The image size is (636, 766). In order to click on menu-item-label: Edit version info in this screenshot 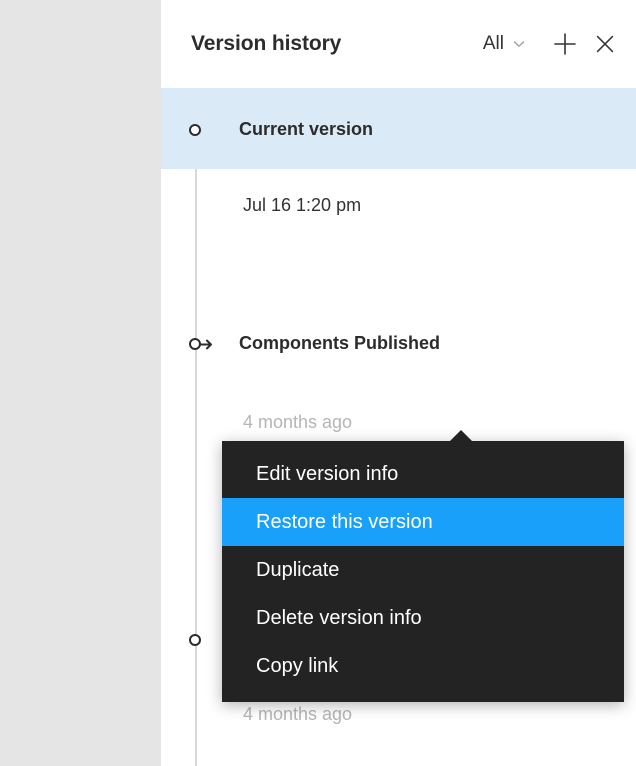, I will do `click(327, 473)`.